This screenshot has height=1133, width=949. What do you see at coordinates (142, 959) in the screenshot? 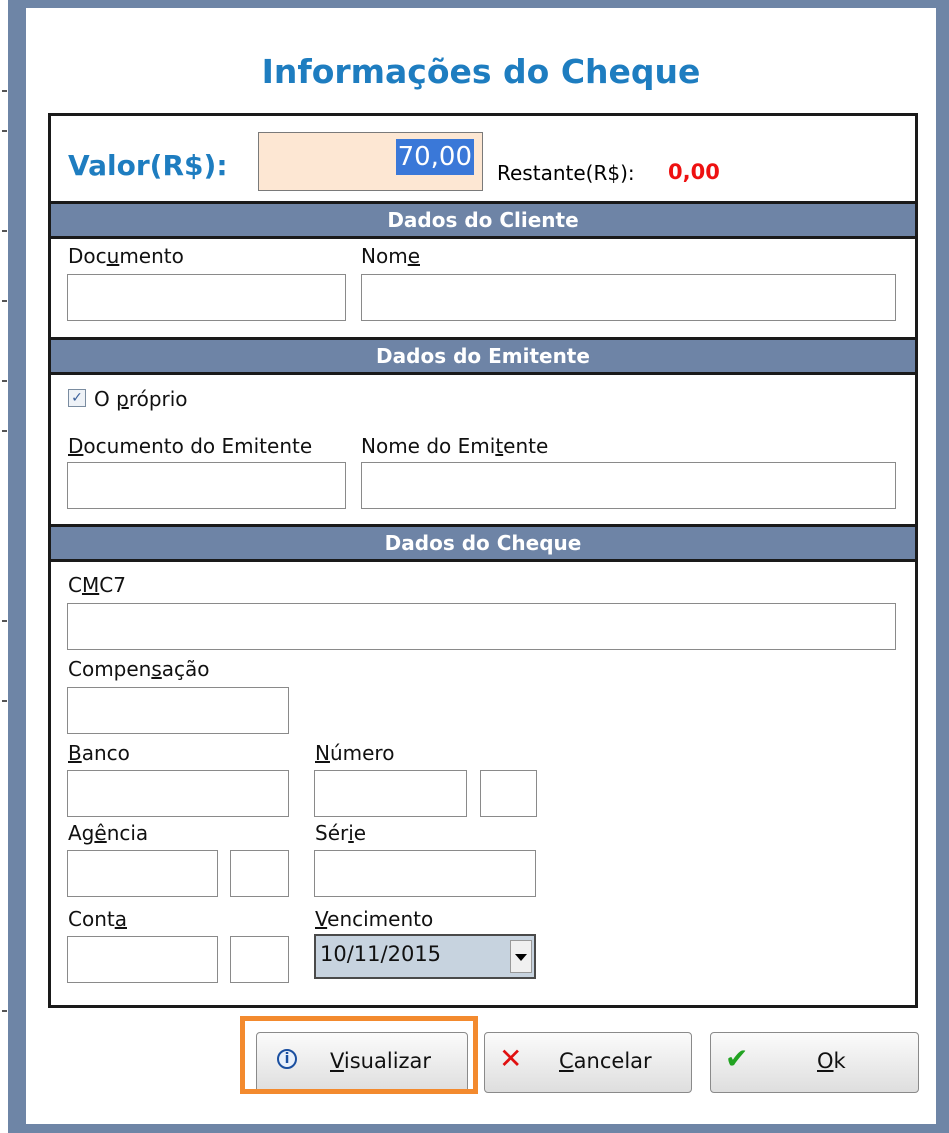
I see `conta-field` at bounding box center [142, 959].